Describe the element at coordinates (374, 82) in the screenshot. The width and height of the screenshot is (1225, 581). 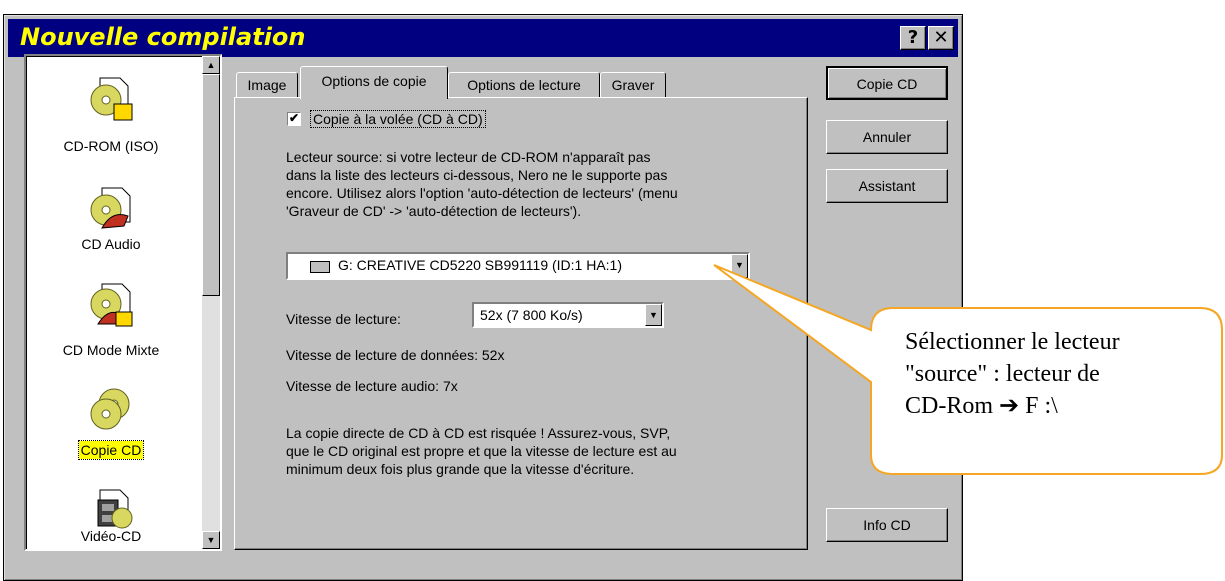
I see `tab-copy-options: Options de copie` at that location.